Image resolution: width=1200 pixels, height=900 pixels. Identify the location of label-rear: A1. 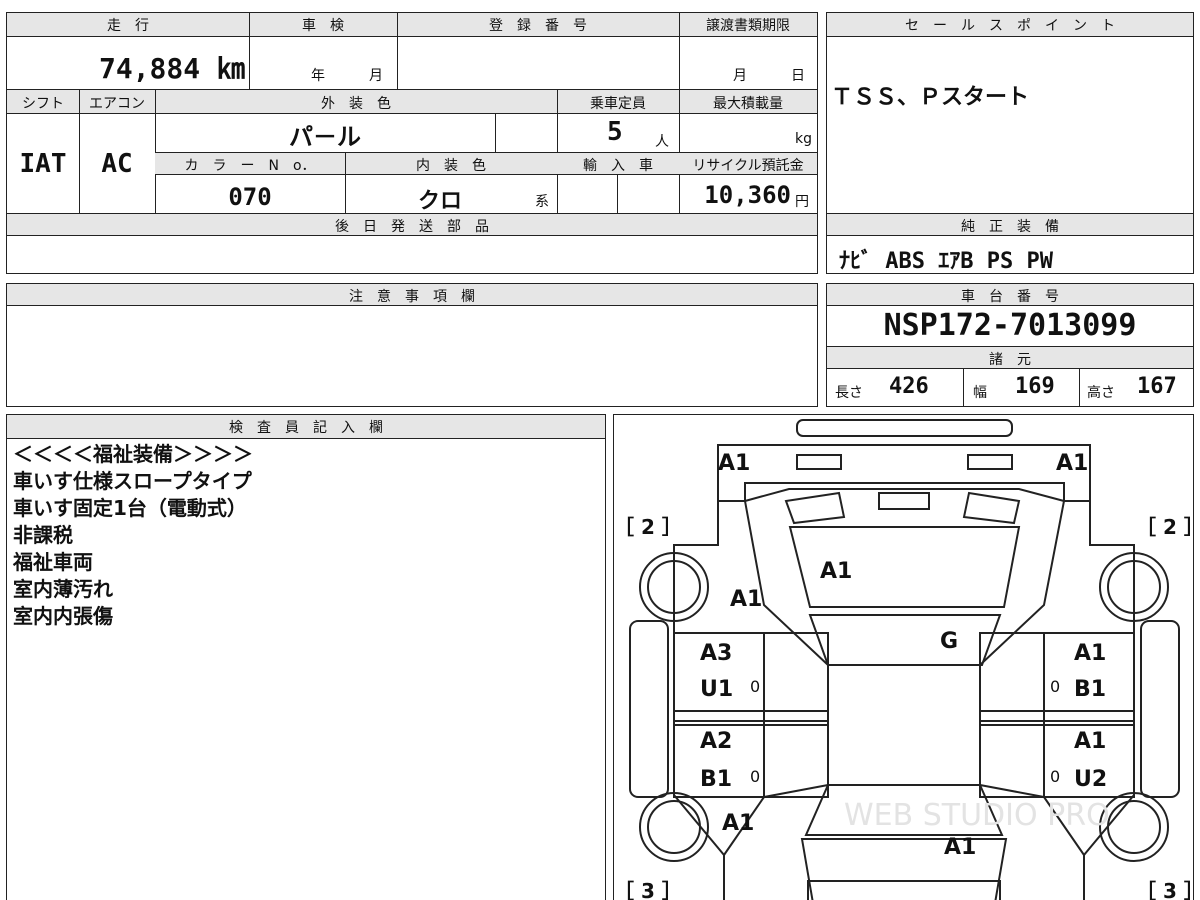
(960, 847).